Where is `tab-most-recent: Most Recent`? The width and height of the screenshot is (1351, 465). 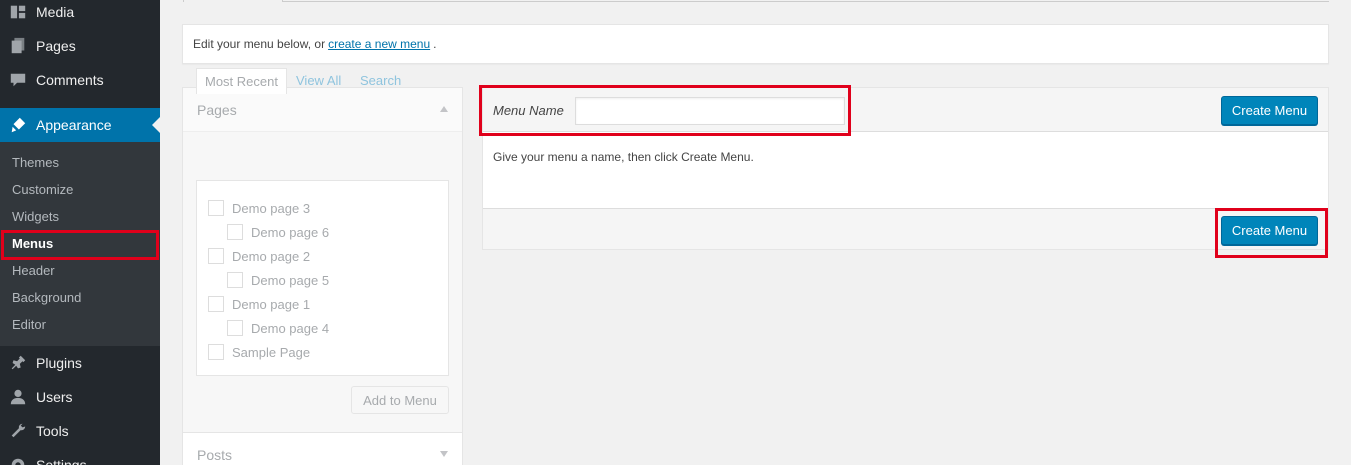 tab-most-recent: Most Recent is located at coordinates (241, 81).